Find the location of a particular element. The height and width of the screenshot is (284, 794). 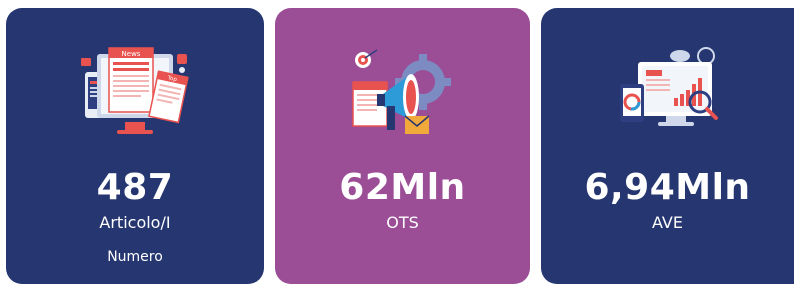

ave-label: AVE is located at coordinates (667, 222).